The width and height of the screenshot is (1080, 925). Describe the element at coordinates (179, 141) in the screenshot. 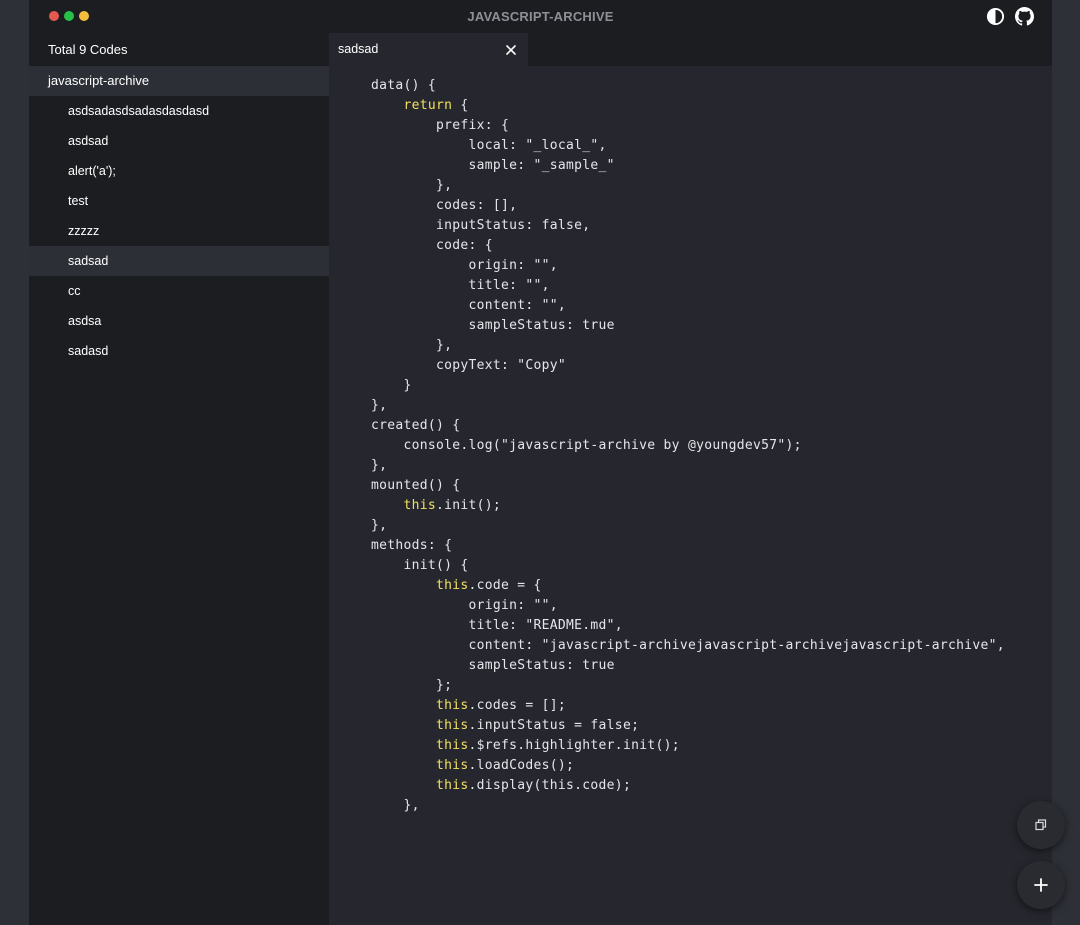

I see `code-list-item: asdsad` at that location.